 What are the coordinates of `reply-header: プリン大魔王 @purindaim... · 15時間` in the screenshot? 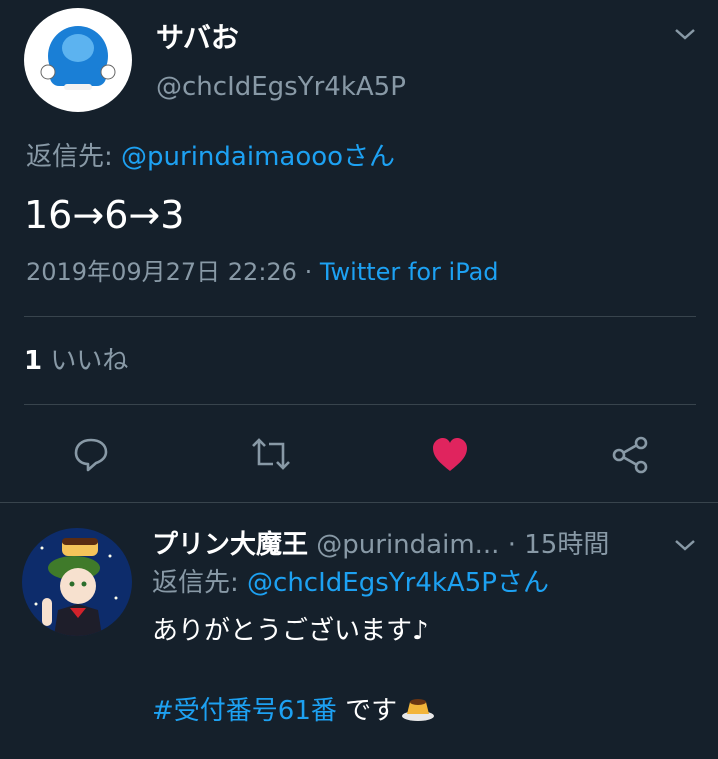 It's located at (380, 545).